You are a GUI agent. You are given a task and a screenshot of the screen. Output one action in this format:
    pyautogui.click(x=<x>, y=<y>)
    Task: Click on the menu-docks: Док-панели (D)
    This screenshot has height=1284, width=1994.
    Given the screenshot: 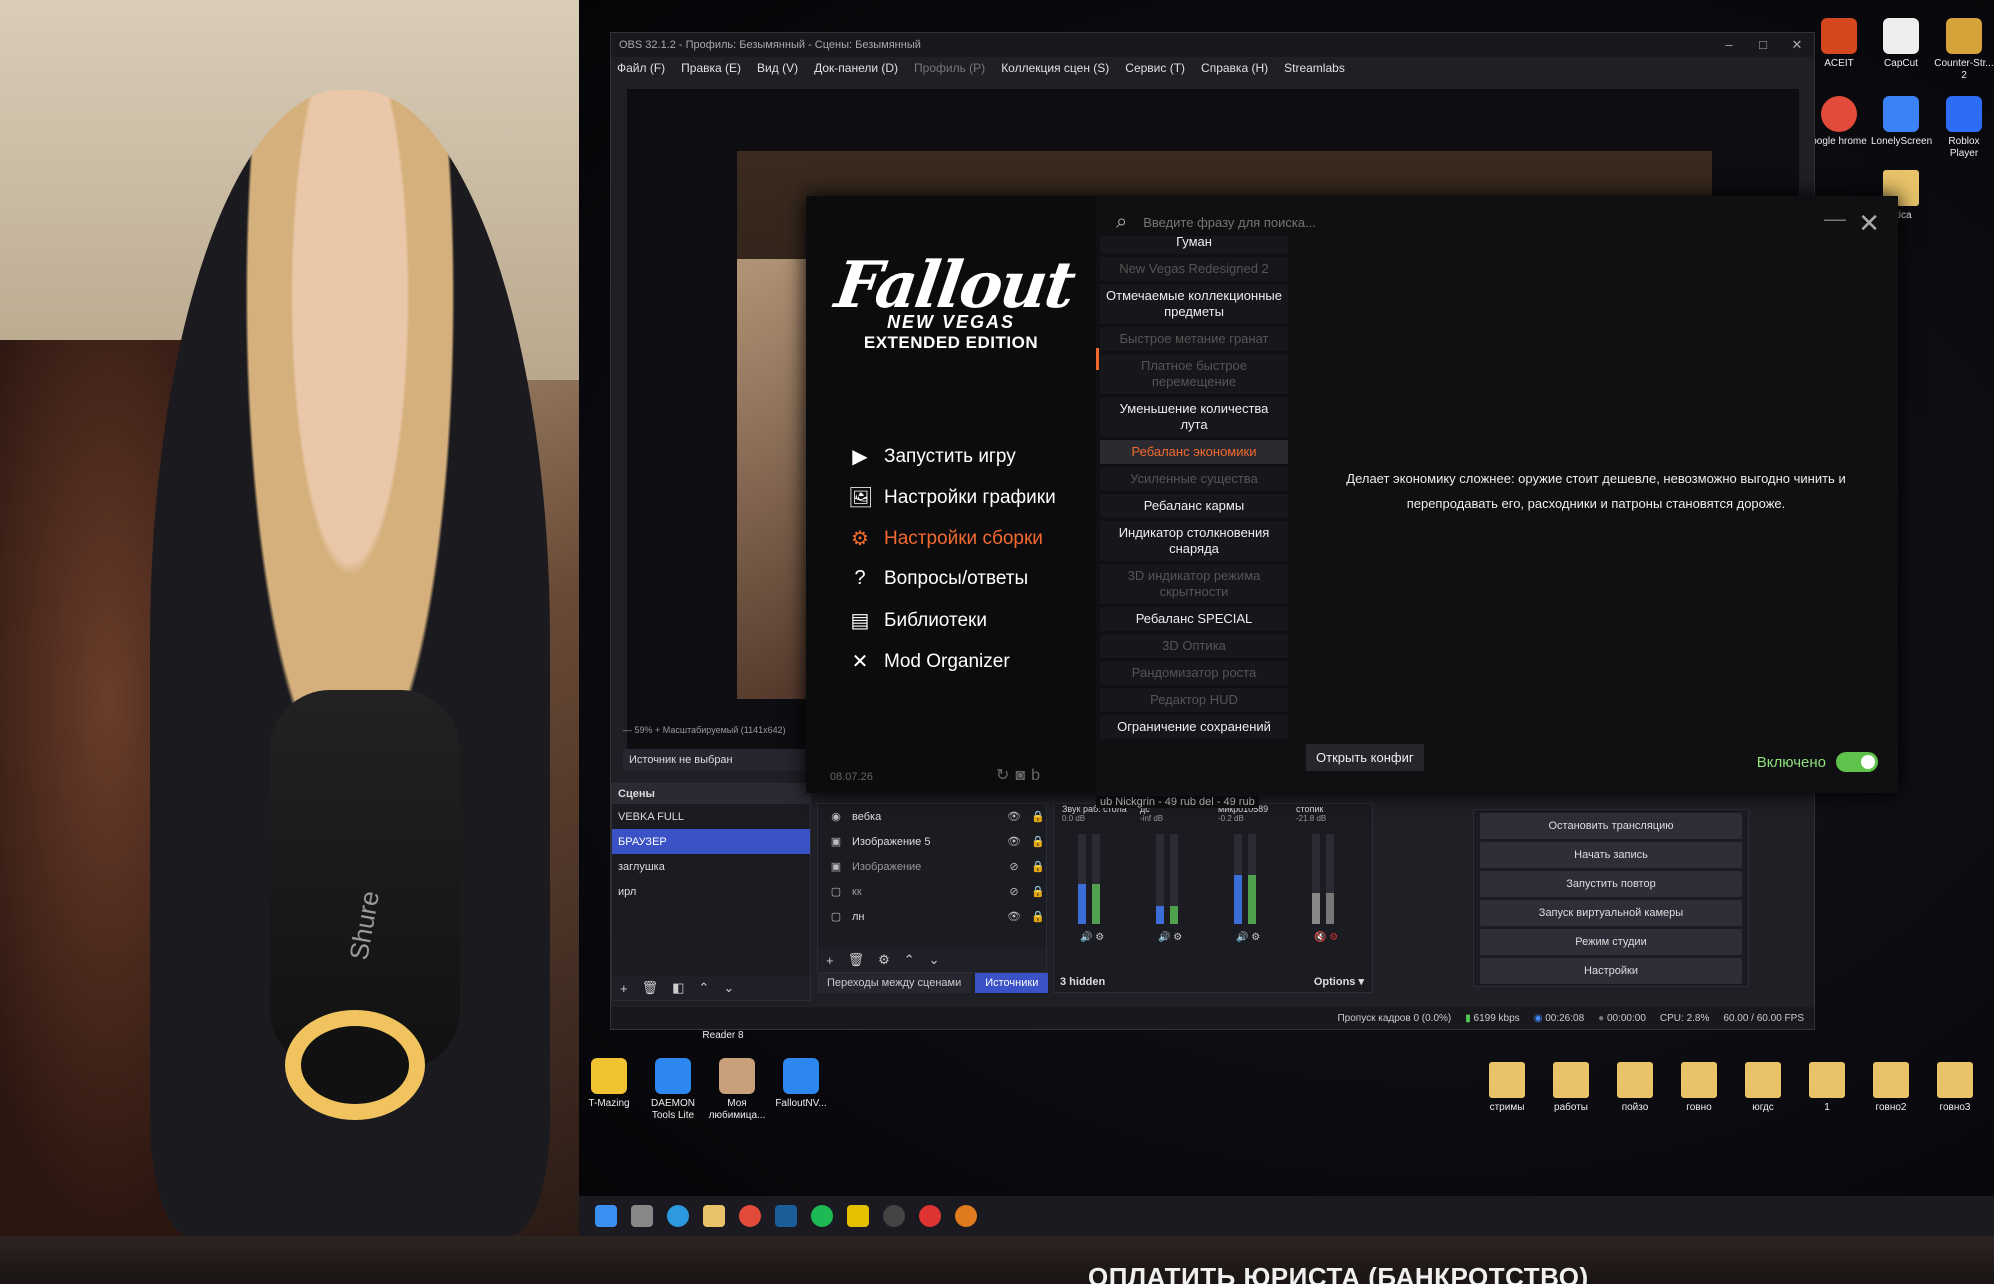 What is the action you would take?
    pyautogui.click(x=856, y=68)
    